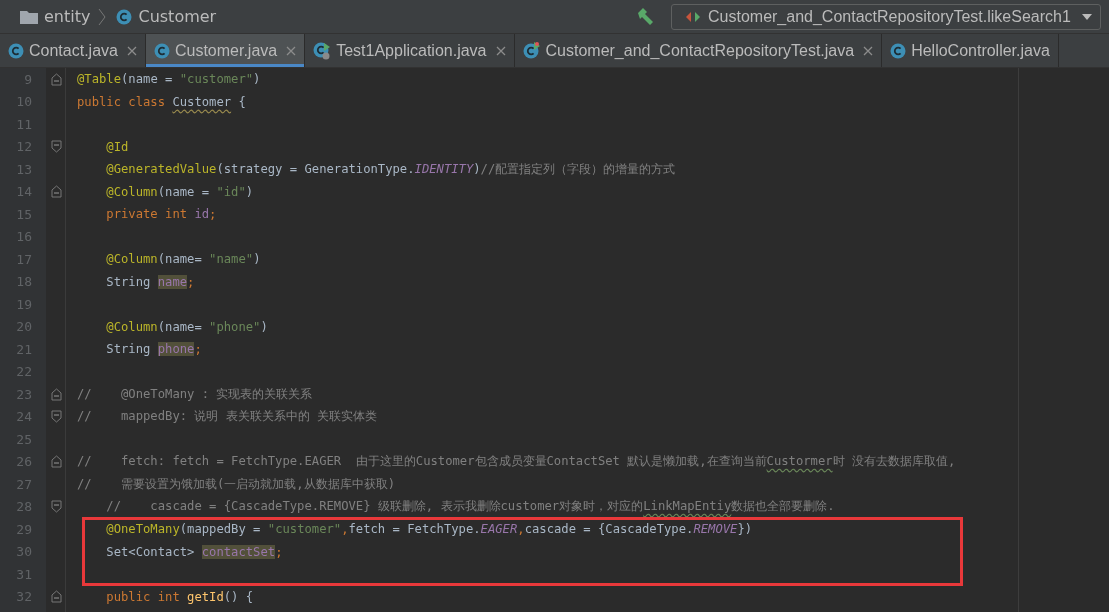 The height and width of the screenshot is (612, 1109). Describe the element at coordinates (183, 259) in the screenshot. I see `code-line: @Column(name= "name")` at that location.